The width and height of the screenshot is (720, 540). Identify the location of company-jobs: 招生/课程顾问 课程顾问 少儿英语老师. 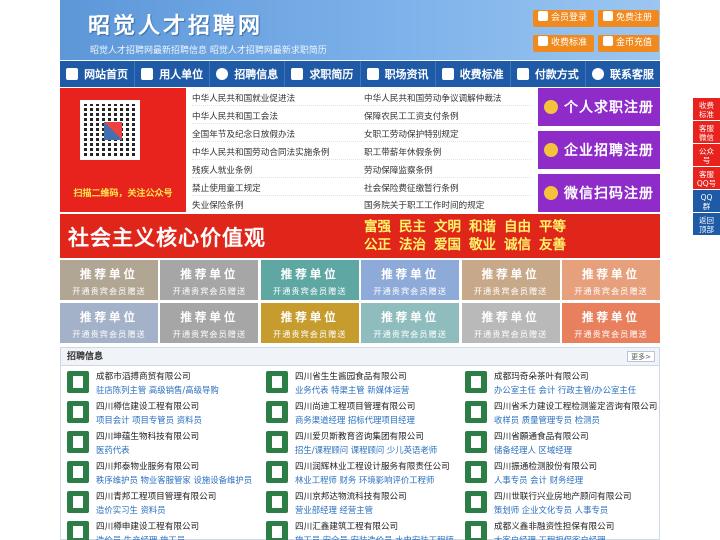
(366, 450).